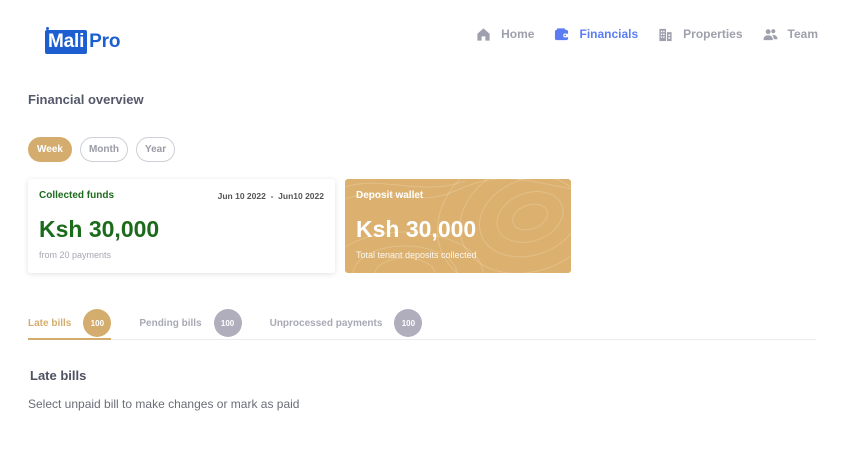  What do you see at coordinates (802, 34) in the screenshot?
I see `nav-team-label: Team` at bounding box center [802, 34].